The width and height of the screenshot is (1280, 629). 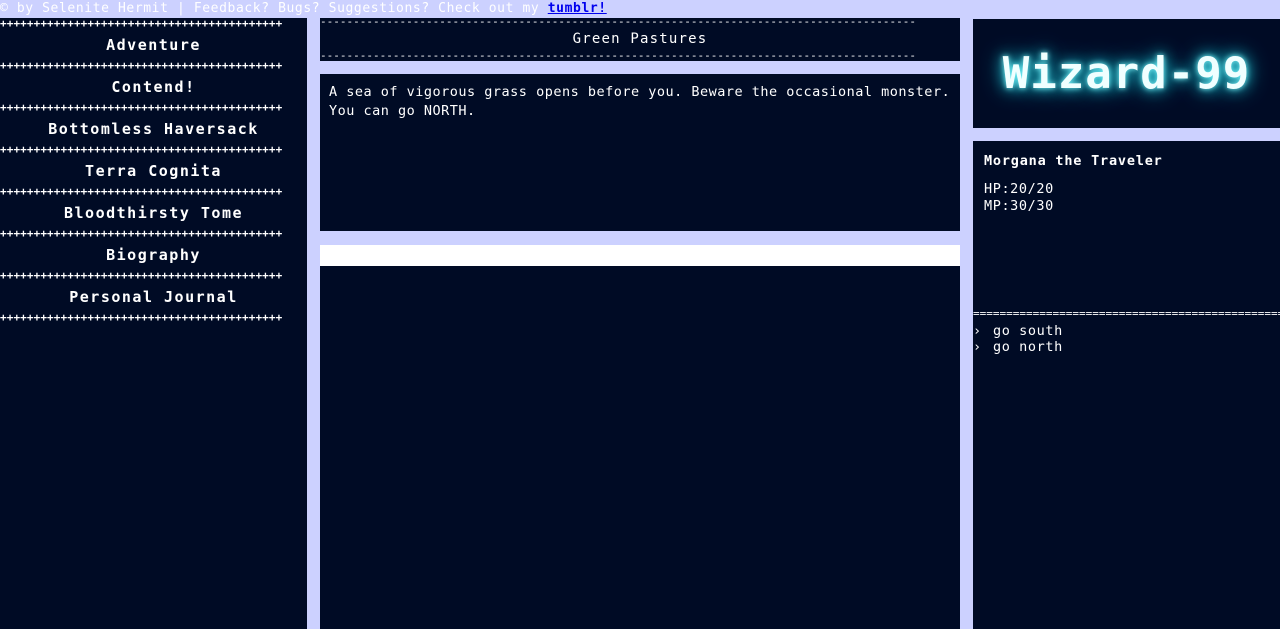 I want to click on history-item: › go south, so click(x=1126, y=331).